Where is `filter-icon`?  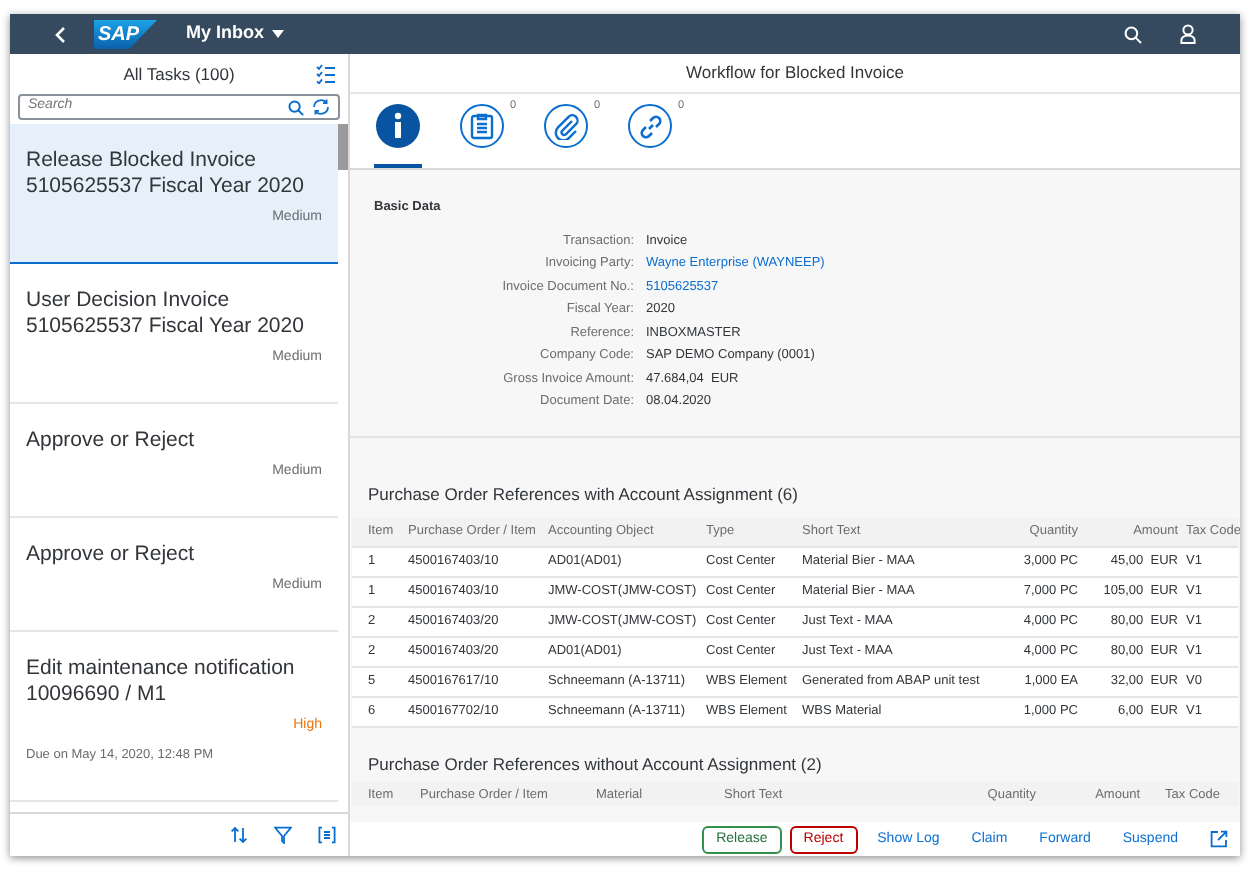 filter-icon is located at coordinates (283, 835).